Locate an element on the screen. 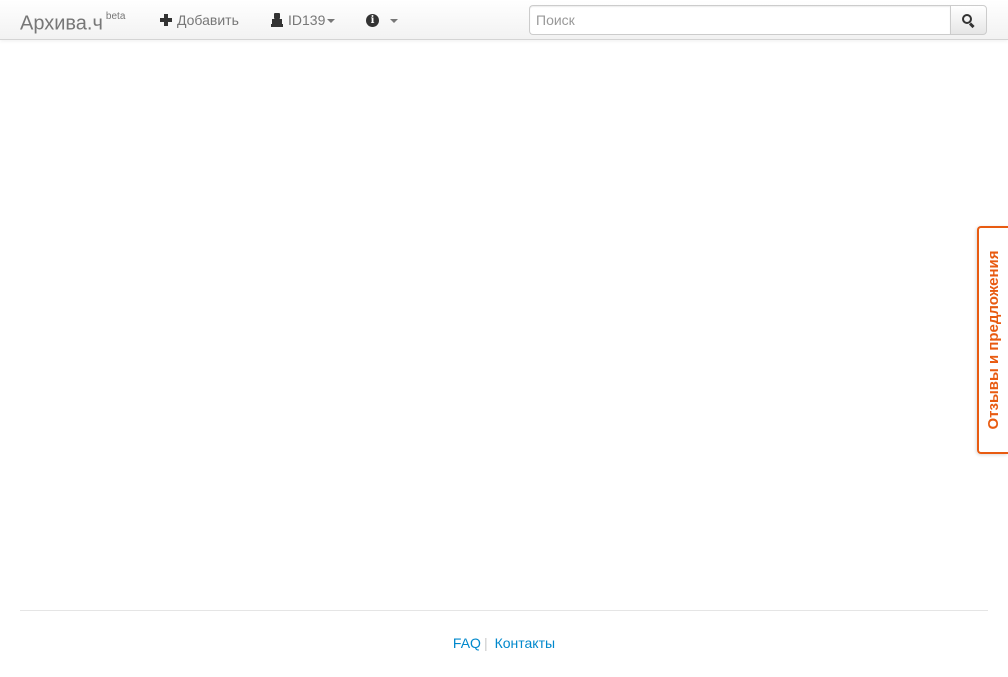 The image size is (1008, 677). search-form is located at coordinates (758, 20).